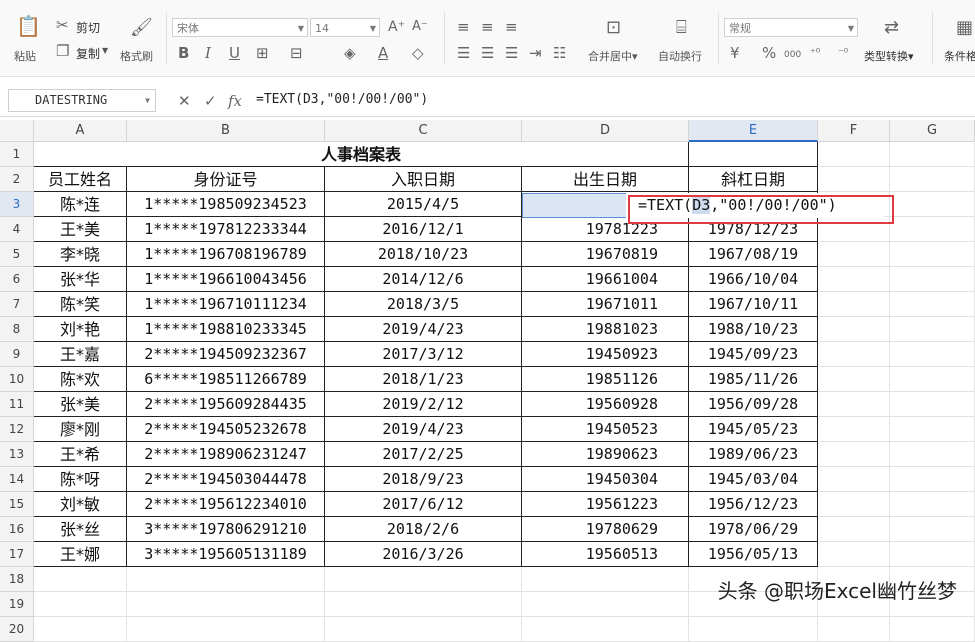  I want to click on table-cell: 2018/10/23, so click(423, 254).